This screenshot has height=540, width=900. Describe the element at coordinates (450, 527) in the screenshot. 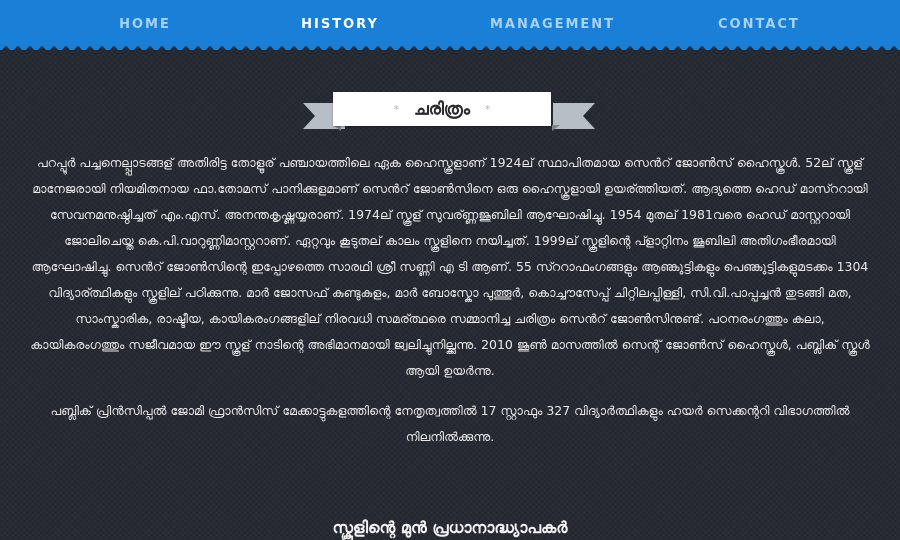

I see `former-headmasters-heading: സ്കൂളിന്റെ മുൻ പ്രധാനാദ്ധ്യാപകർ` at that location.